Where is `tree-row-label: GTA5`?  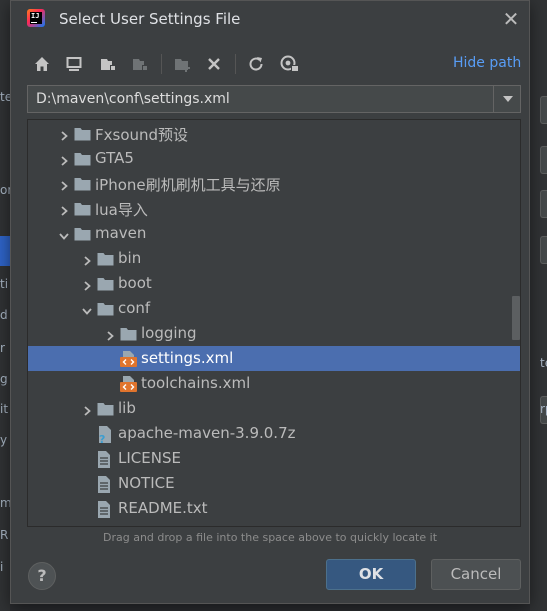 tree-row-label: GTA5 is located at coordinates (114, 158).